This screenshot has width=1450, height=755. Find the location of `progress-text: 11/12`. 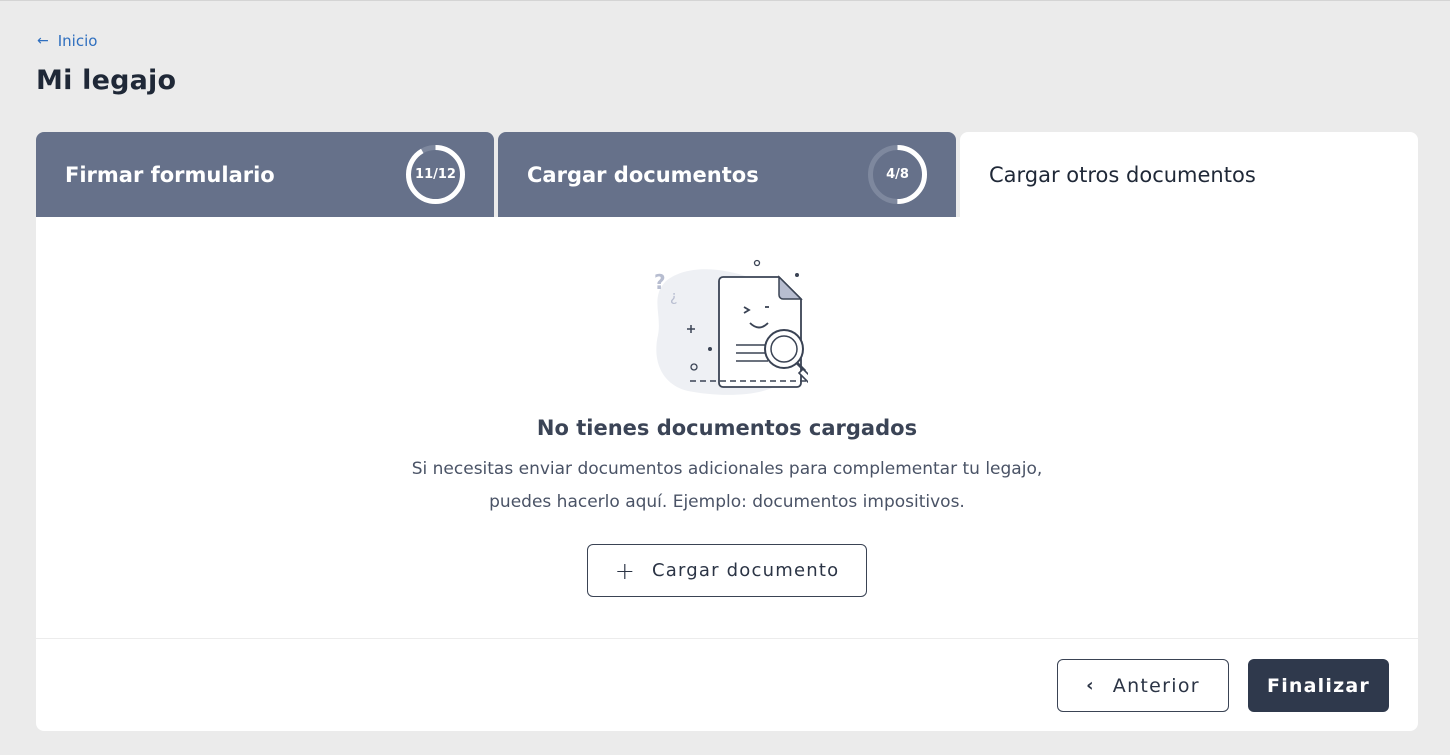

progress-text: 11/12 is located at coordinates (435, 174).